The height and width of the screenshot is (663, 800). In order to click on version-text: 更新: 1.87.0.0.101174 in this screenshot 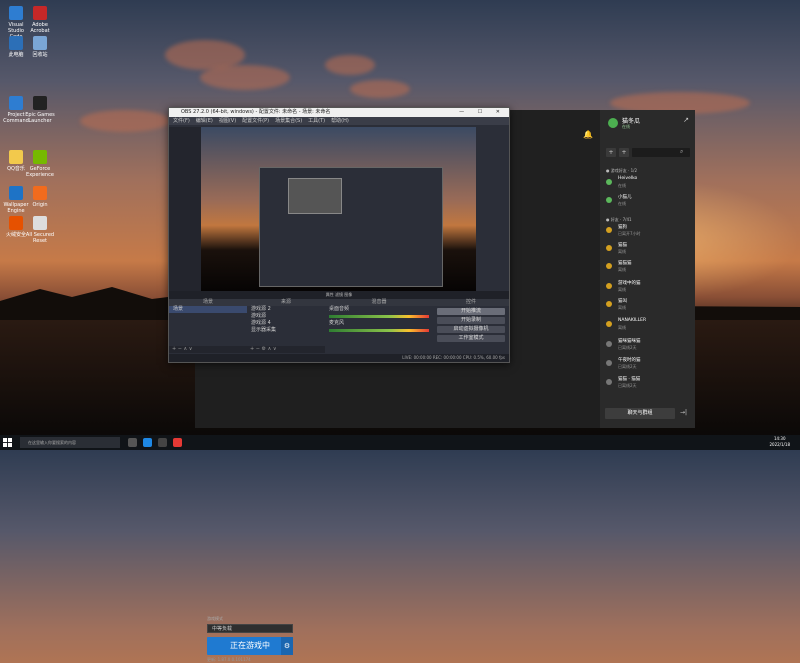, I will do `click(229, 659)`.